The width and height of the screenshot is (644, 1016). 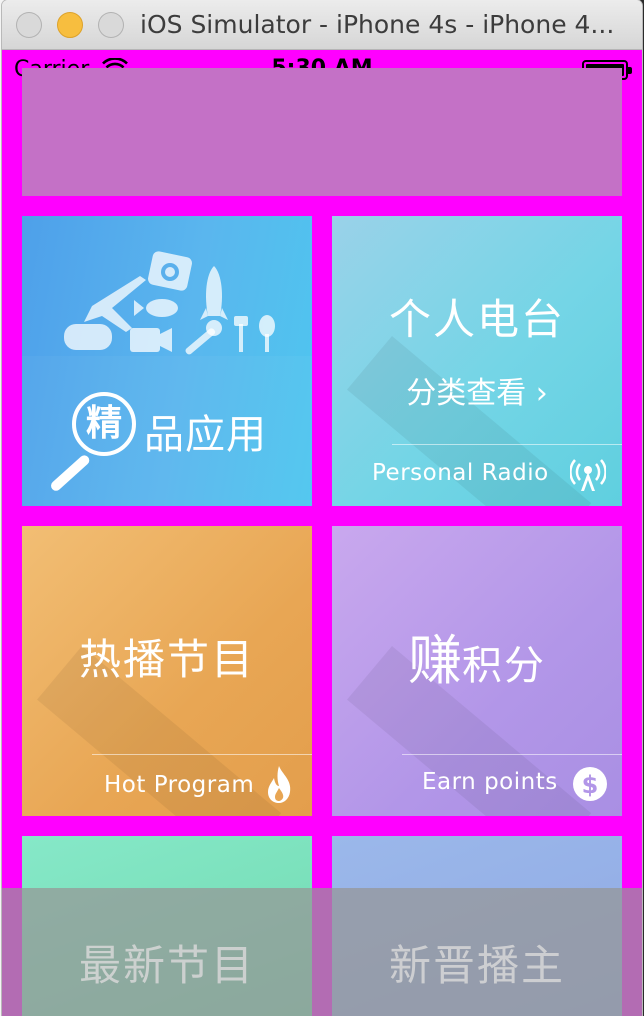 What do you see at coordinates (322, 952) in the screenshot?
I see `bottom-overlay: 最新节目 新晋播主` at bounding box center [322, 952].